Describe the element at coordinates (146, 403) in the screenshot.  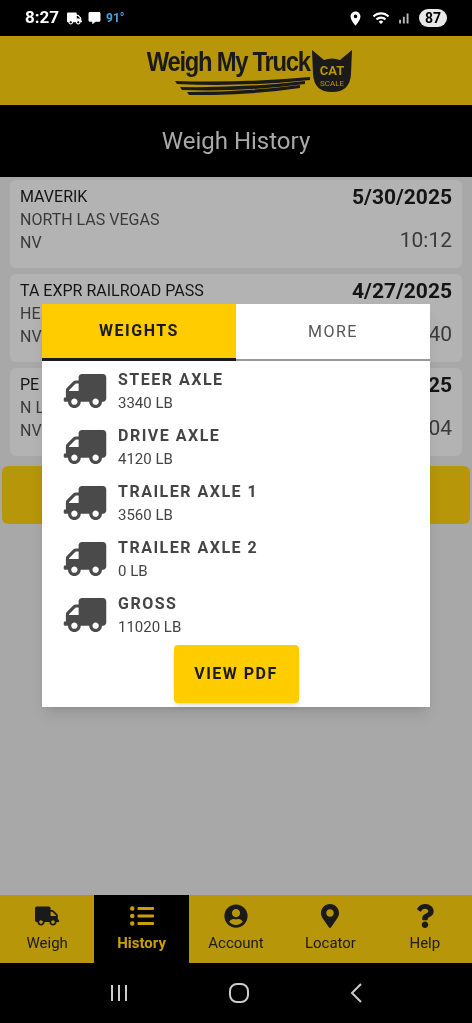
I see `axle-weight: 3340 LB` at that location.